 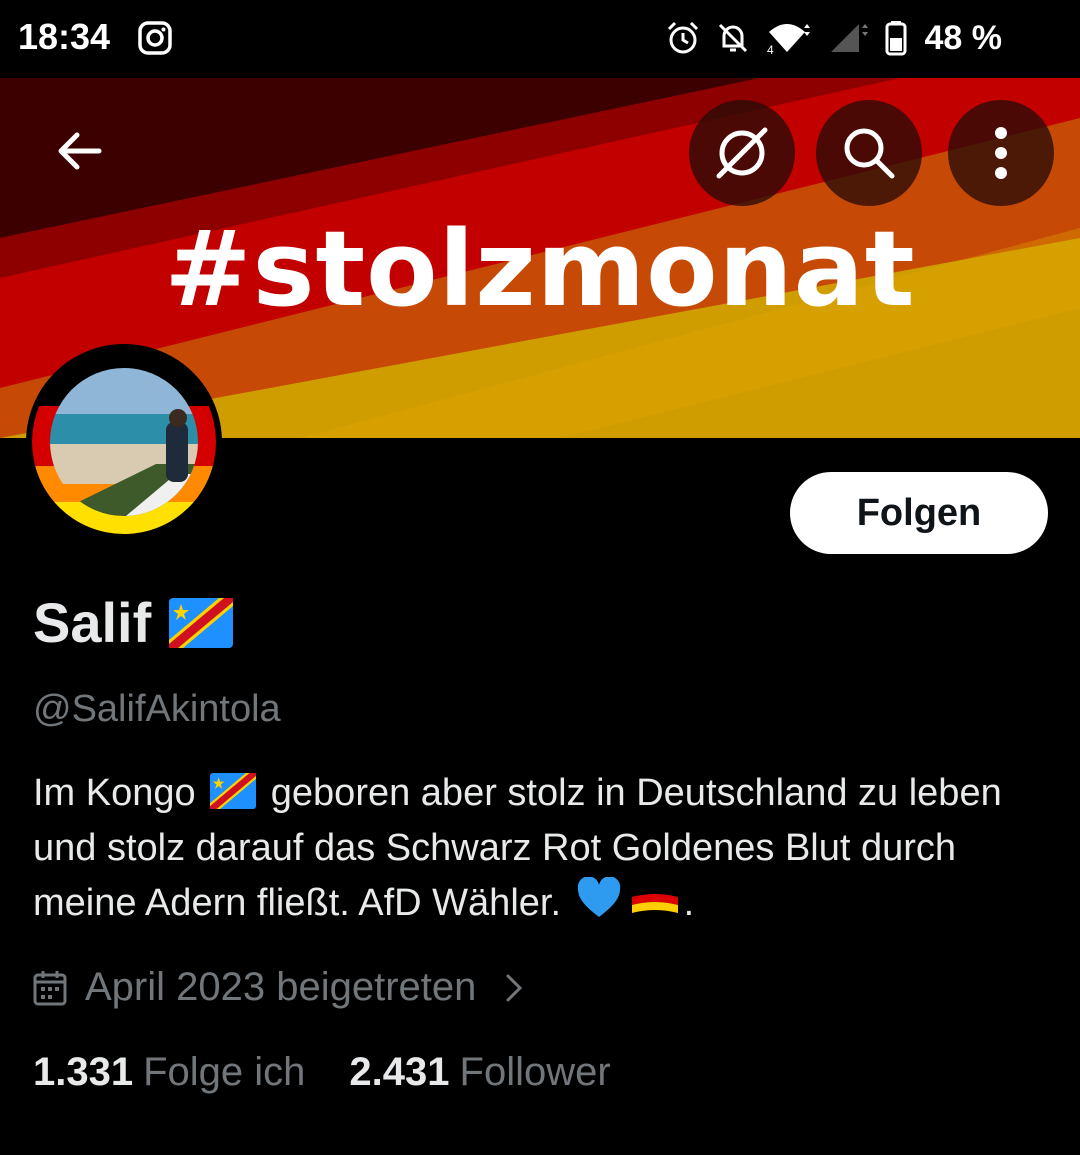 What do you see at coordinates (535, 1072) in the screenshot?
I see `followers-label: Follower` at bounding box center [535, 1072].